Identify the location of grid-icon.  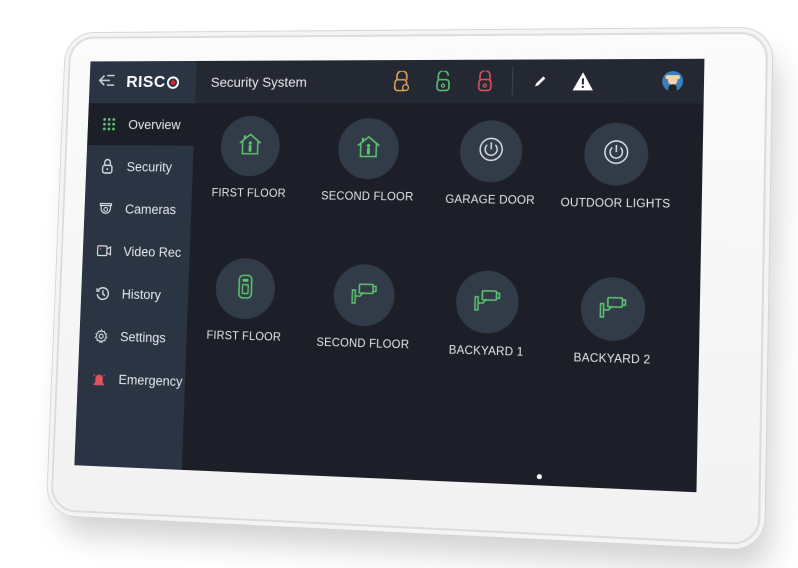
(109, 124).